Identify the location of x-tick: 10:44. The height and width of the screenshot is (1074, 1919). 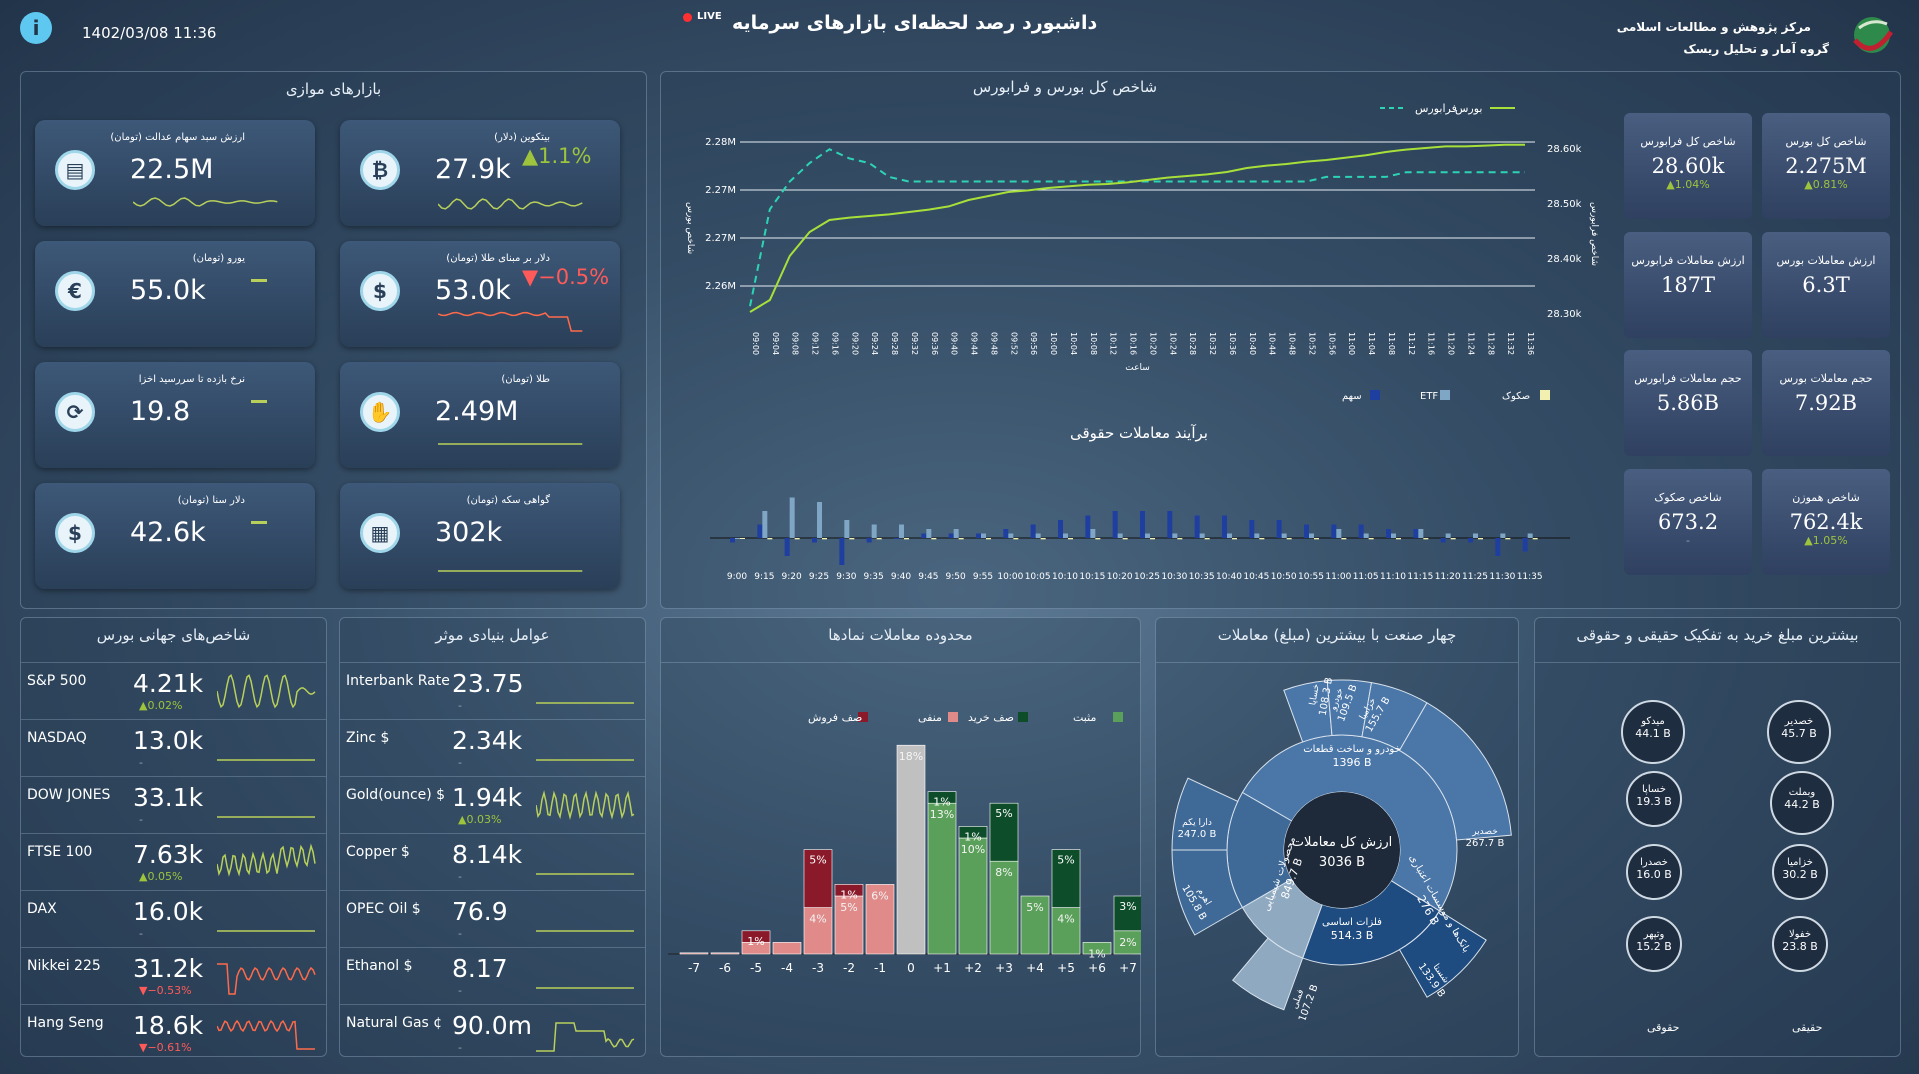
(1272, 343).